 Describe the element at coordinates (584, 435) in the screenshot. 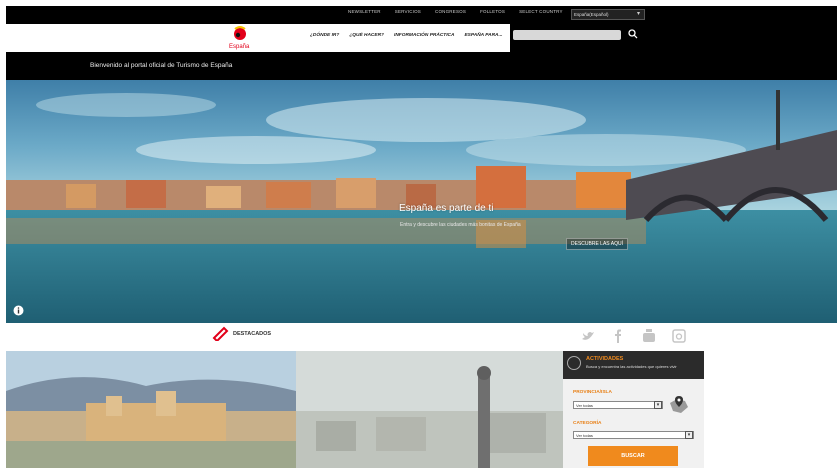

I see `category-value: Ver todas` at that location.